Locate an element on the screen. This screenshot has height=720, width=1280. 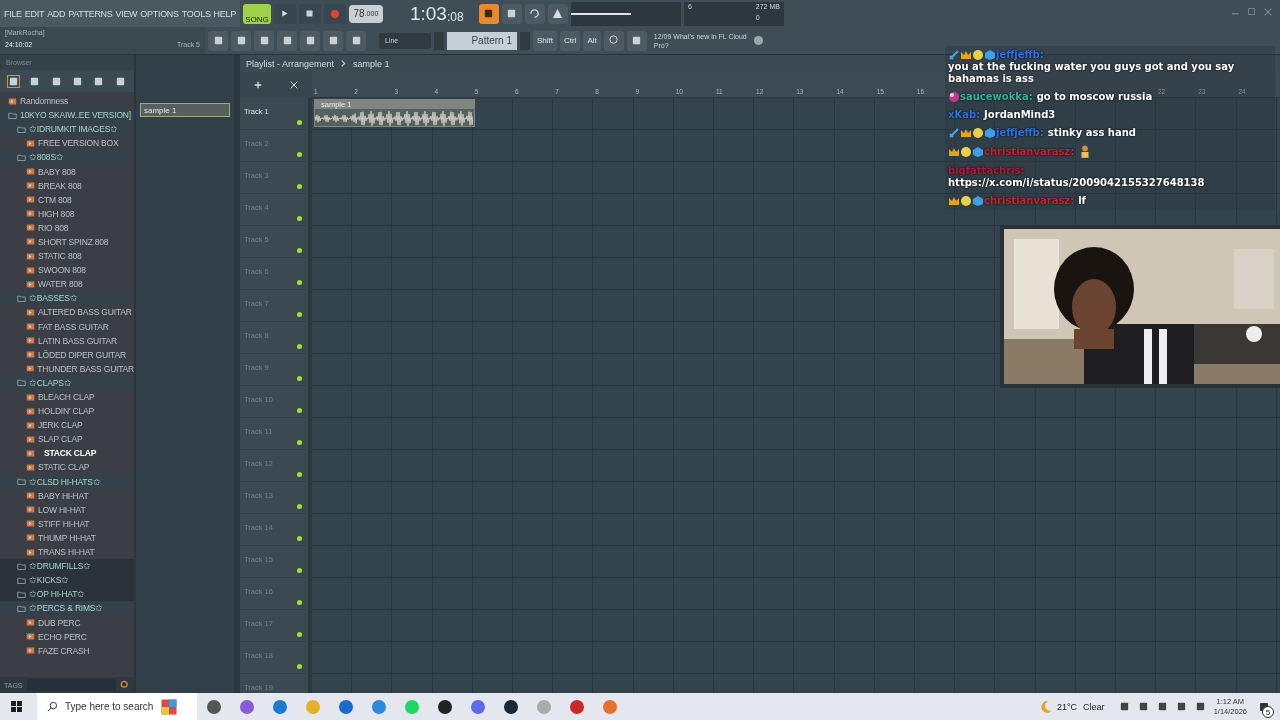
file-row: STIFF HI-HAT is located at coordinates (67, 523).